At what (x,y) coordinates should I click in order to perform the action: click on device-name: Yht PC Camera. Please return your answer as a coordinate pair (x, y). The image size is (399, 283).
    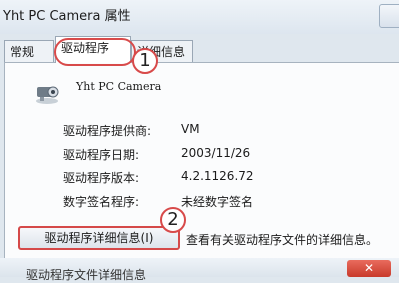
    Looking at the image, I should click on (119, 86).